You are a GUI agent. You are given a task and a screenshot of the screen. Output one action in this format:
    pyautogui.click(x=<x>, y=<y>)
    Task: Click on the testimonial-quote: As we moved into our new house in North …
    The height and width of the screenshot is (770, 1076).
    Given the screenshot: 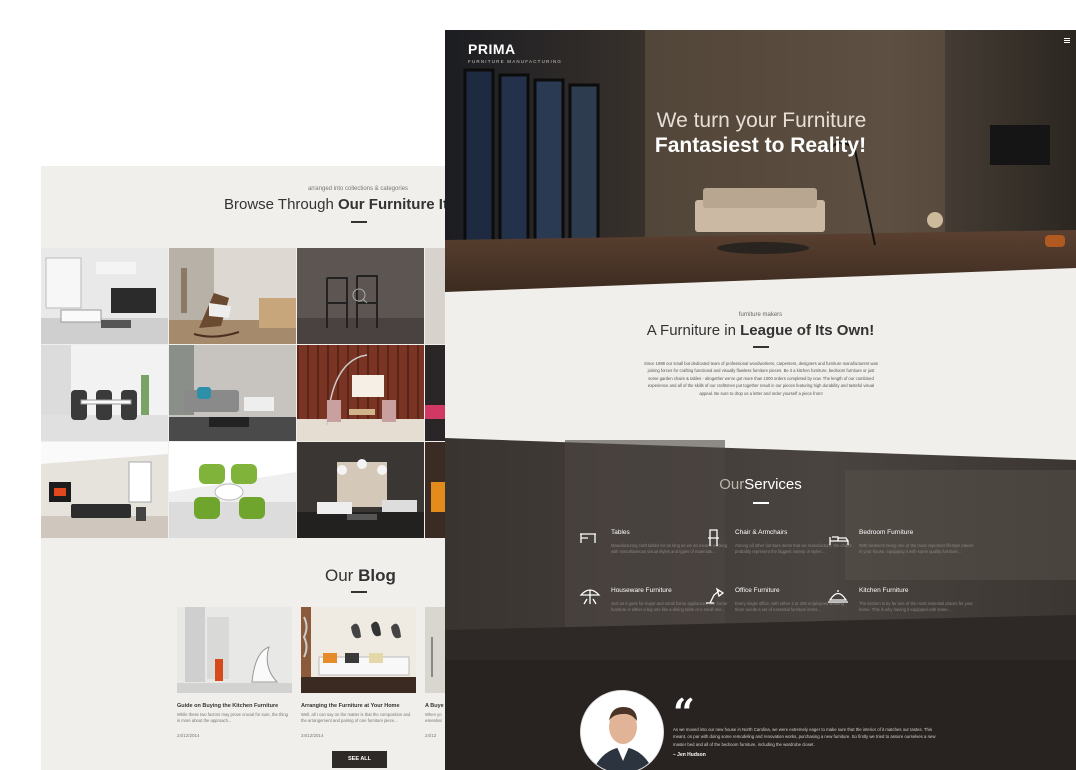 What is the action you would take?
    pyautogui.click(x=804, y=737)
    